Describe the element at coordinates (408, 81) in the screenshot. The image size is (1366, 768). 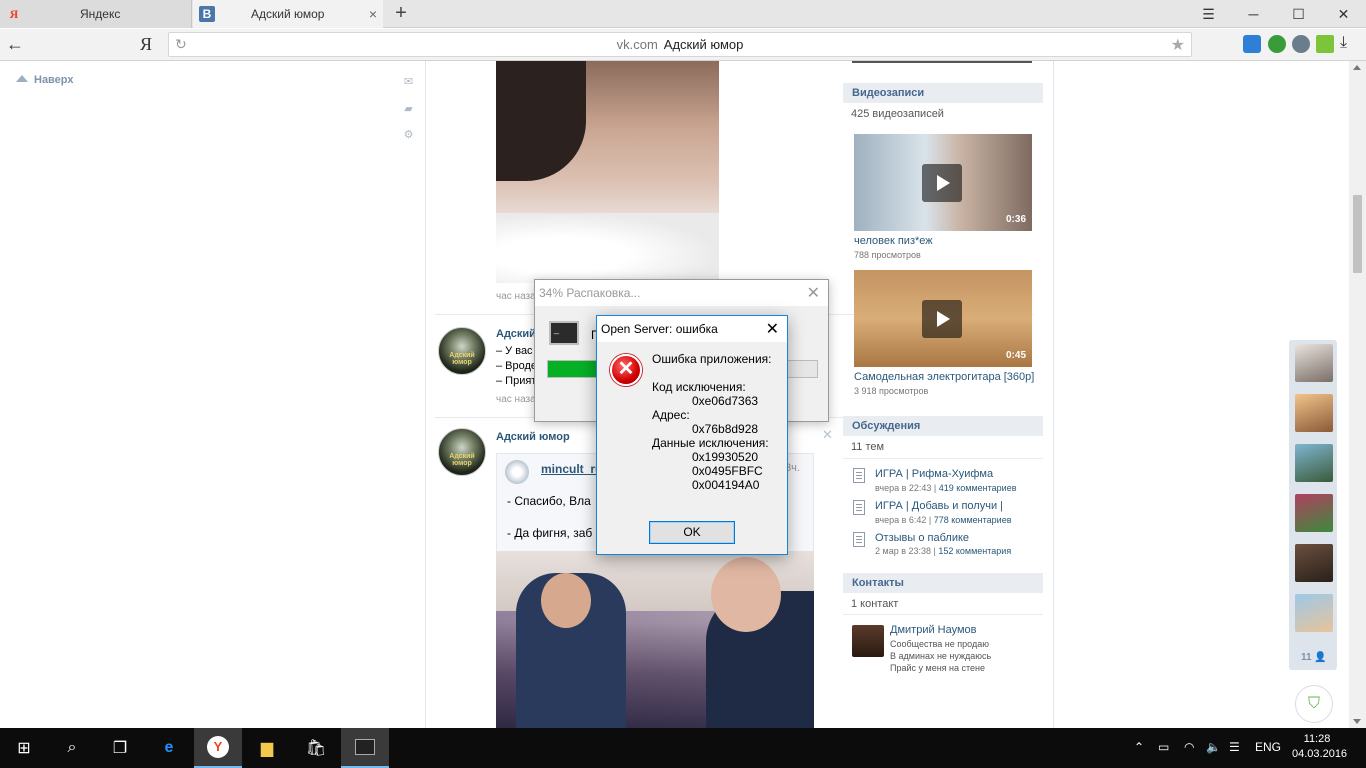
I see `mail-icon: ✉` at that location.